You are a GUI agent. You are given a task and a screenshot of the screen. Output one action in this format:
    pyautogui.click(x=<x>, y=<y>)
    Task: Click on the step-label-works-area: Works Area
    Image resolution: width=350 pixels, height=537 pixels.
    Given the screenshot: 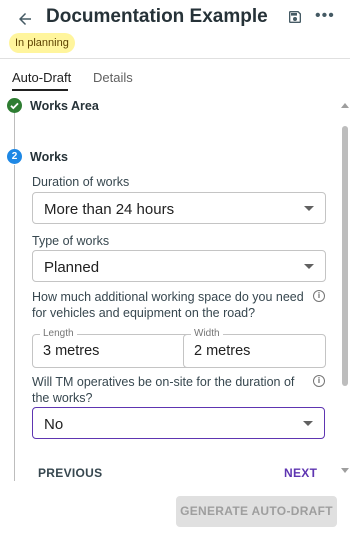 What is the action you would take?
    pyautogui.click(x=64, y=106)
    